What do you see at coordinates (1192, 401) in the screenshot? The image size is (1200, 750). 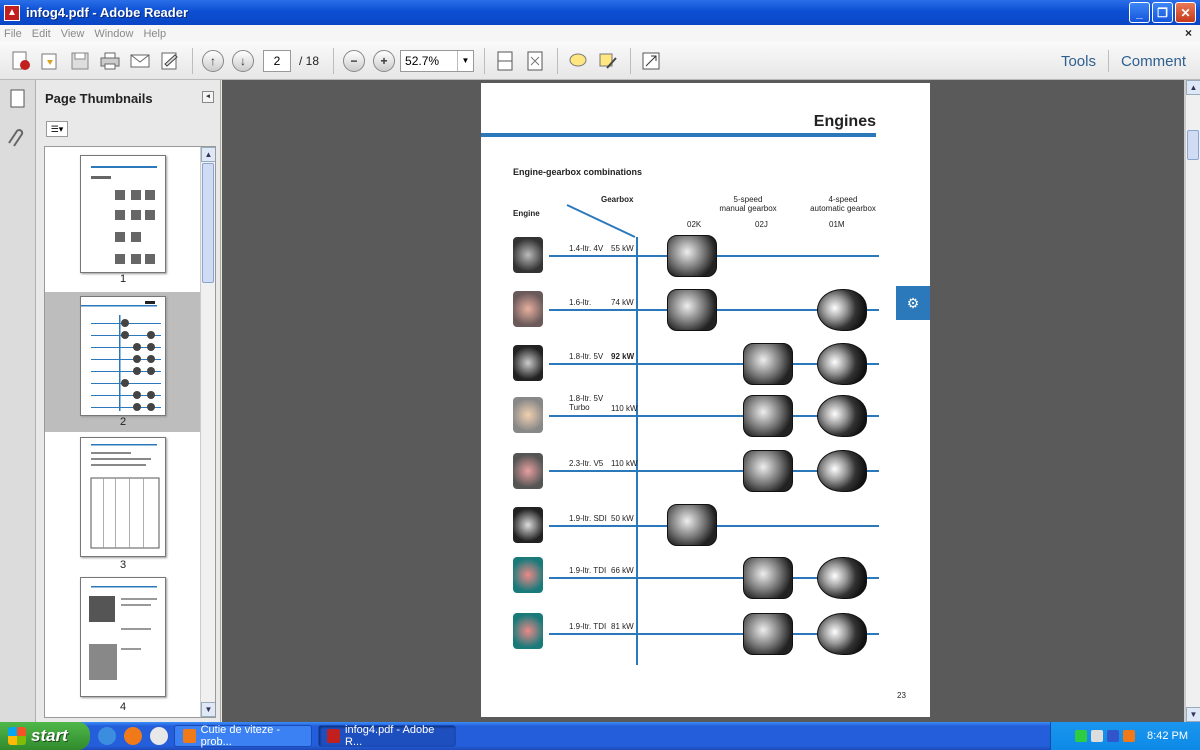 I see `document-scrollbar: ▲ ▼` at bounding box center [1192, 401].